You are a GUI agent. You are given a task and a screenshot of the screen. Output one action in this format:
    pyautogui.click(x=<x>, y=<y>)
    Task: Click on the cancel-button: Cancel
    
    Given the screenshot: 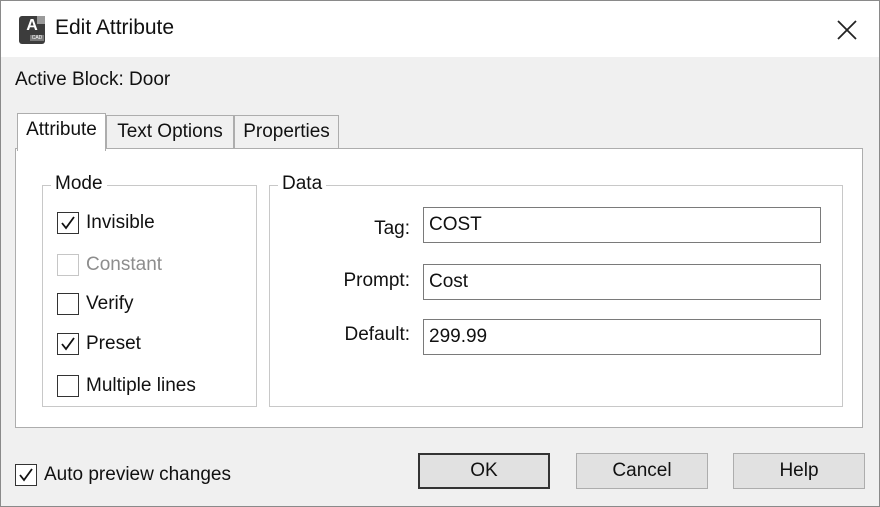 What is the action you would take?
    pyautogui.click(x=642, y=471)
    